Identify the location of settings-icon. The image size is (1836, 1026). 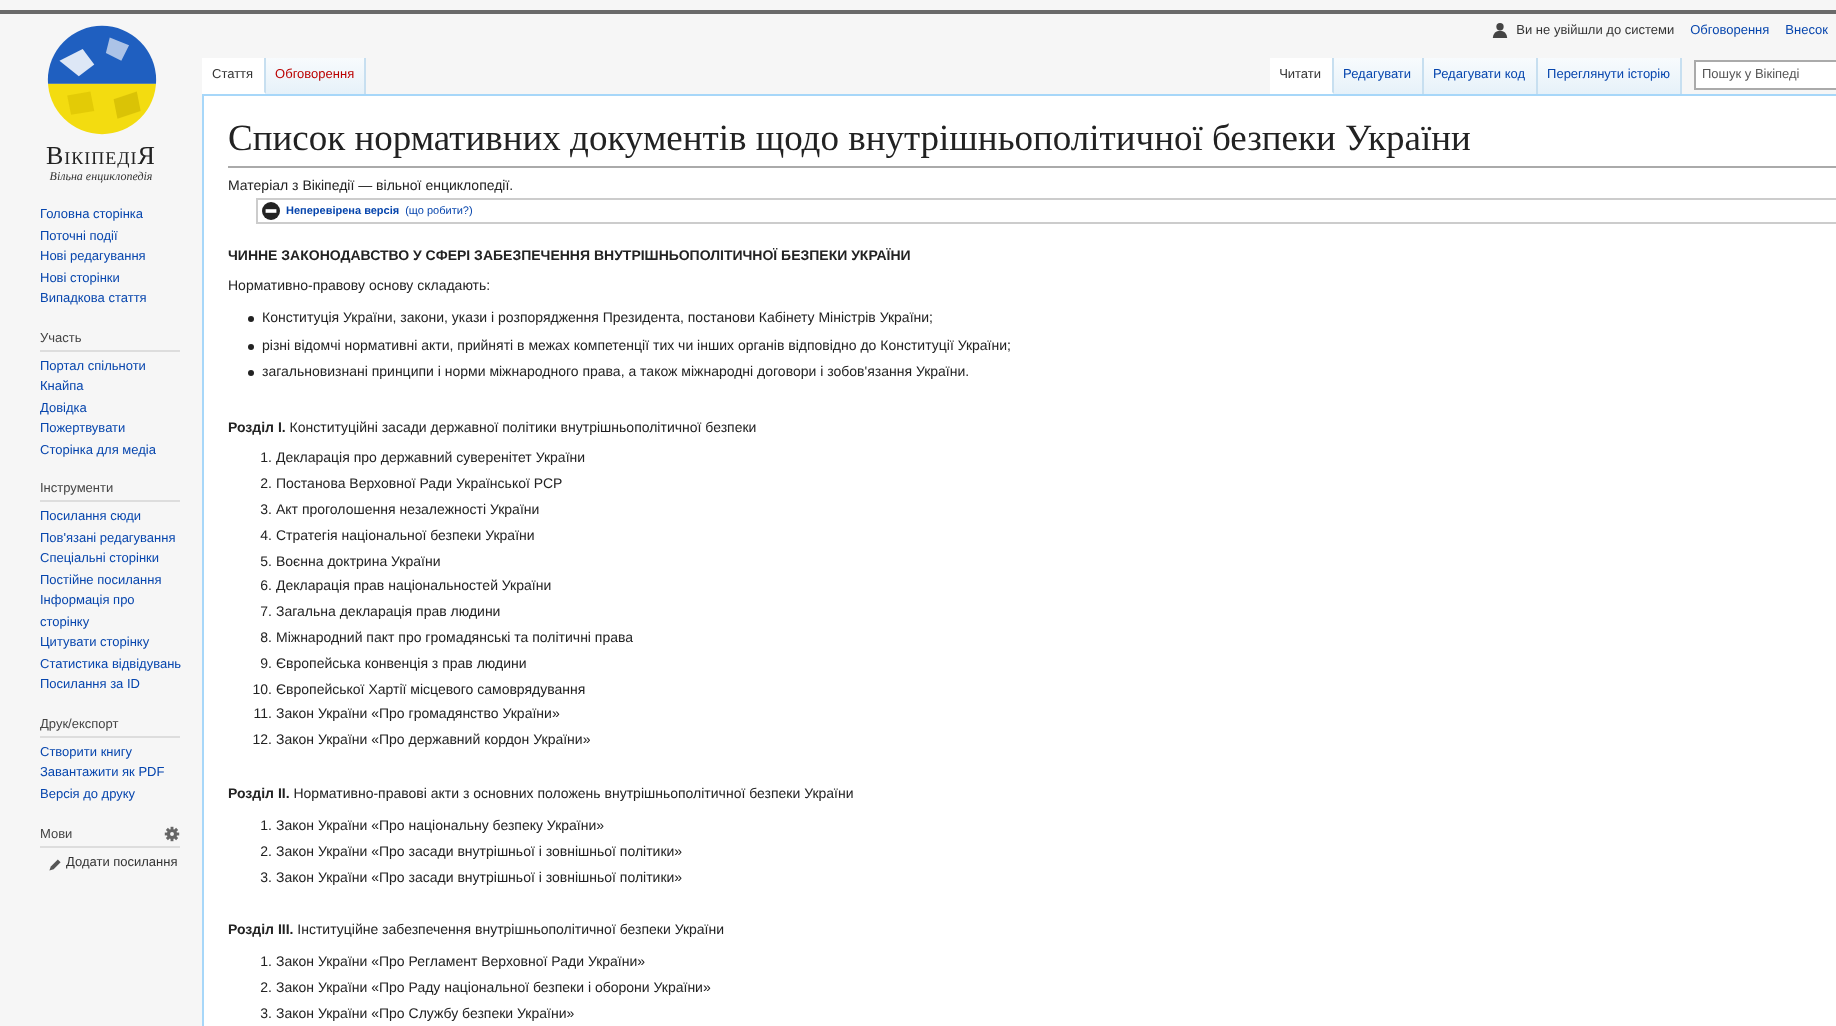
(172, 834).